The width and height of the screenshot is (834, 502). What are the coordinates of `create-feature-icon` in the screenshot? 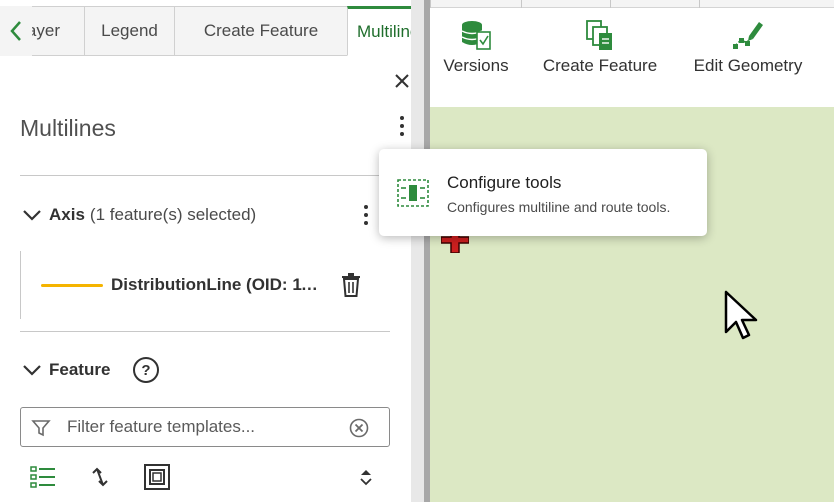 It's located at (599, 35).